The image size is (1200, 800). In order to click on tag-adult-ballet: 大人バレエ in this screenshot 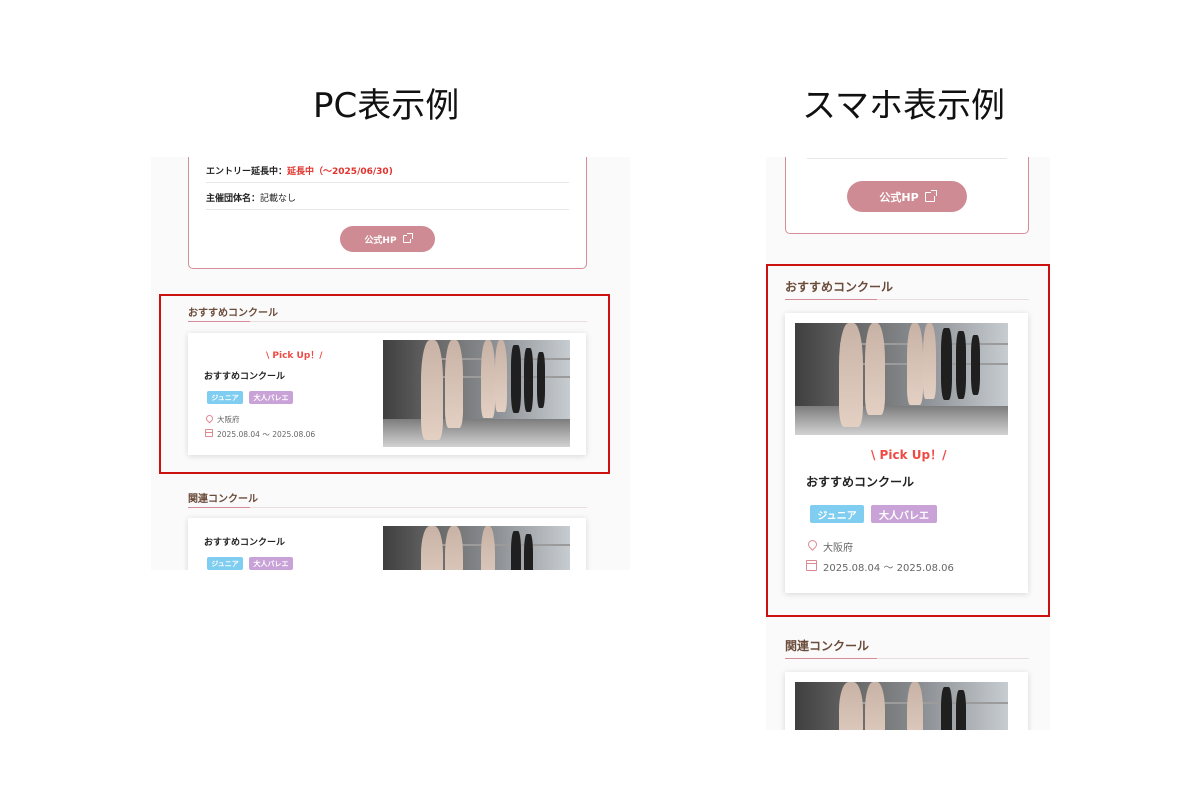, I will do `click(271, 563)`.